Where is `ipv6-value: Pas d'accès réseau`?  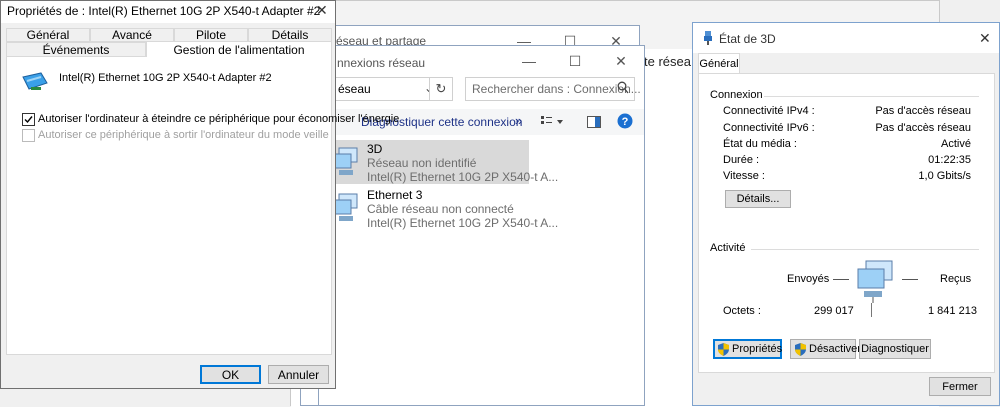 ipv6-value: Pas d'accès réseau is located at coordinates (923, 128).